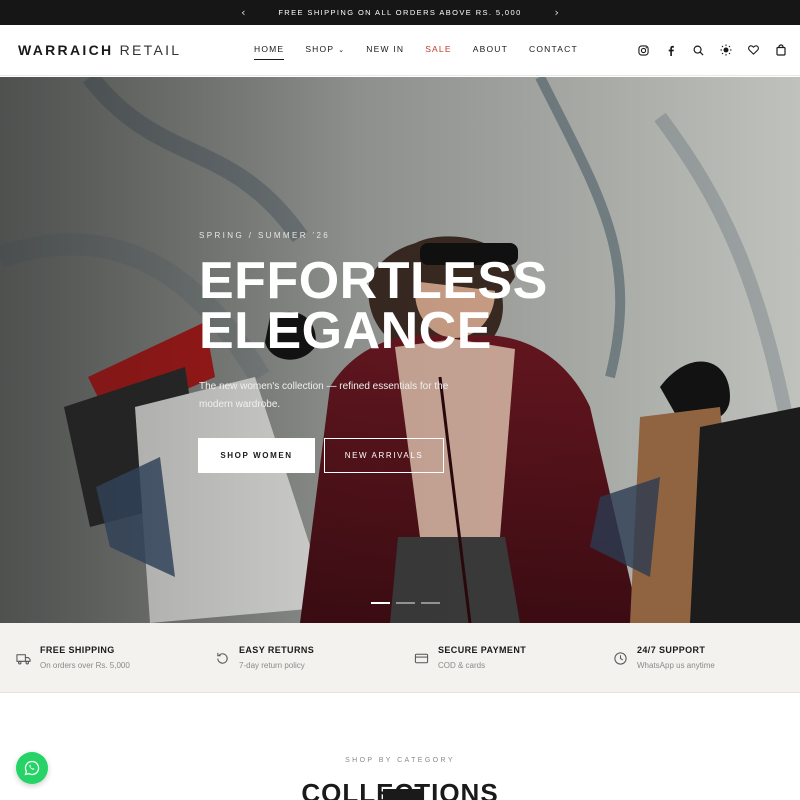  What do you see at coordinates (150, 50) in the screenshot?
I see `logo-light: RETAIL` at bounding box center [150, 50].